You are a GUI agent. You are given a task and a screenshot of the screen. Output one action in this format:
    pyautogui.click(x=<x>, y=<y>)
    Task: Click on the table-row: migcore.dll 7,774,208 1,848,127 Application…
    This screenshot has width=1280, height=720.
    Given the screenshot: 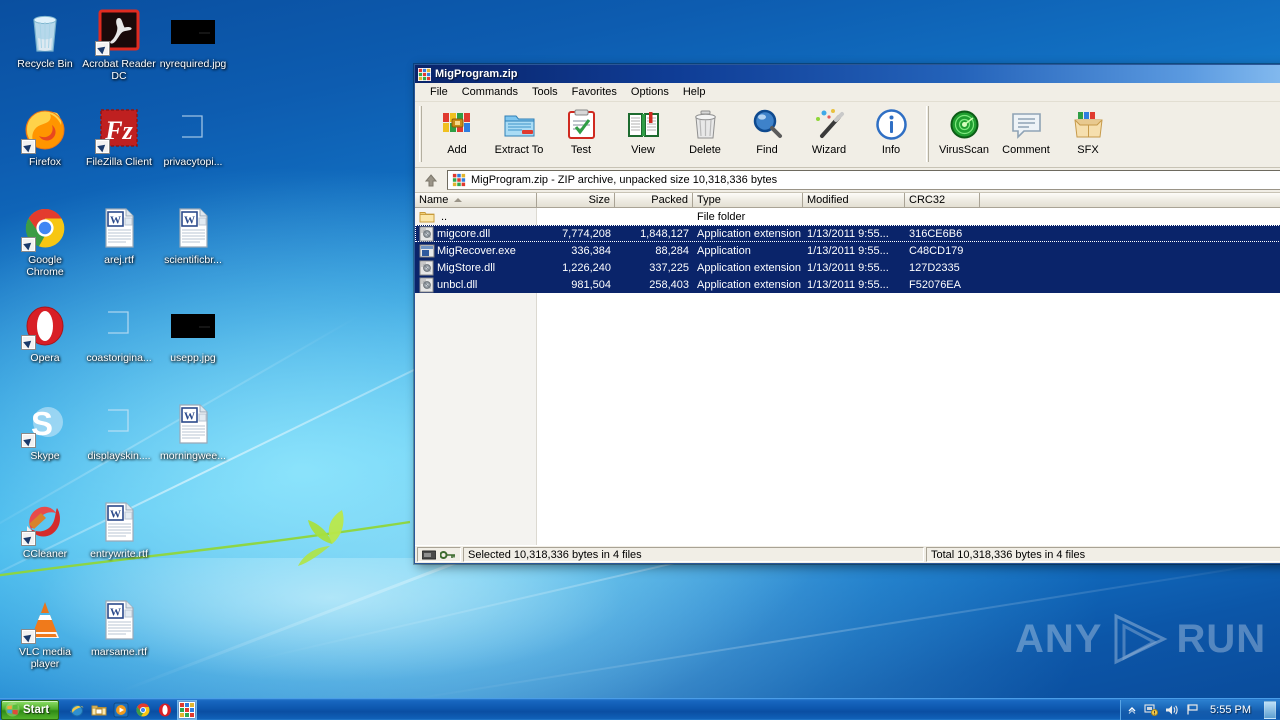 What is the action you would take?
    pyautogui.click(x=847, y=233)
    